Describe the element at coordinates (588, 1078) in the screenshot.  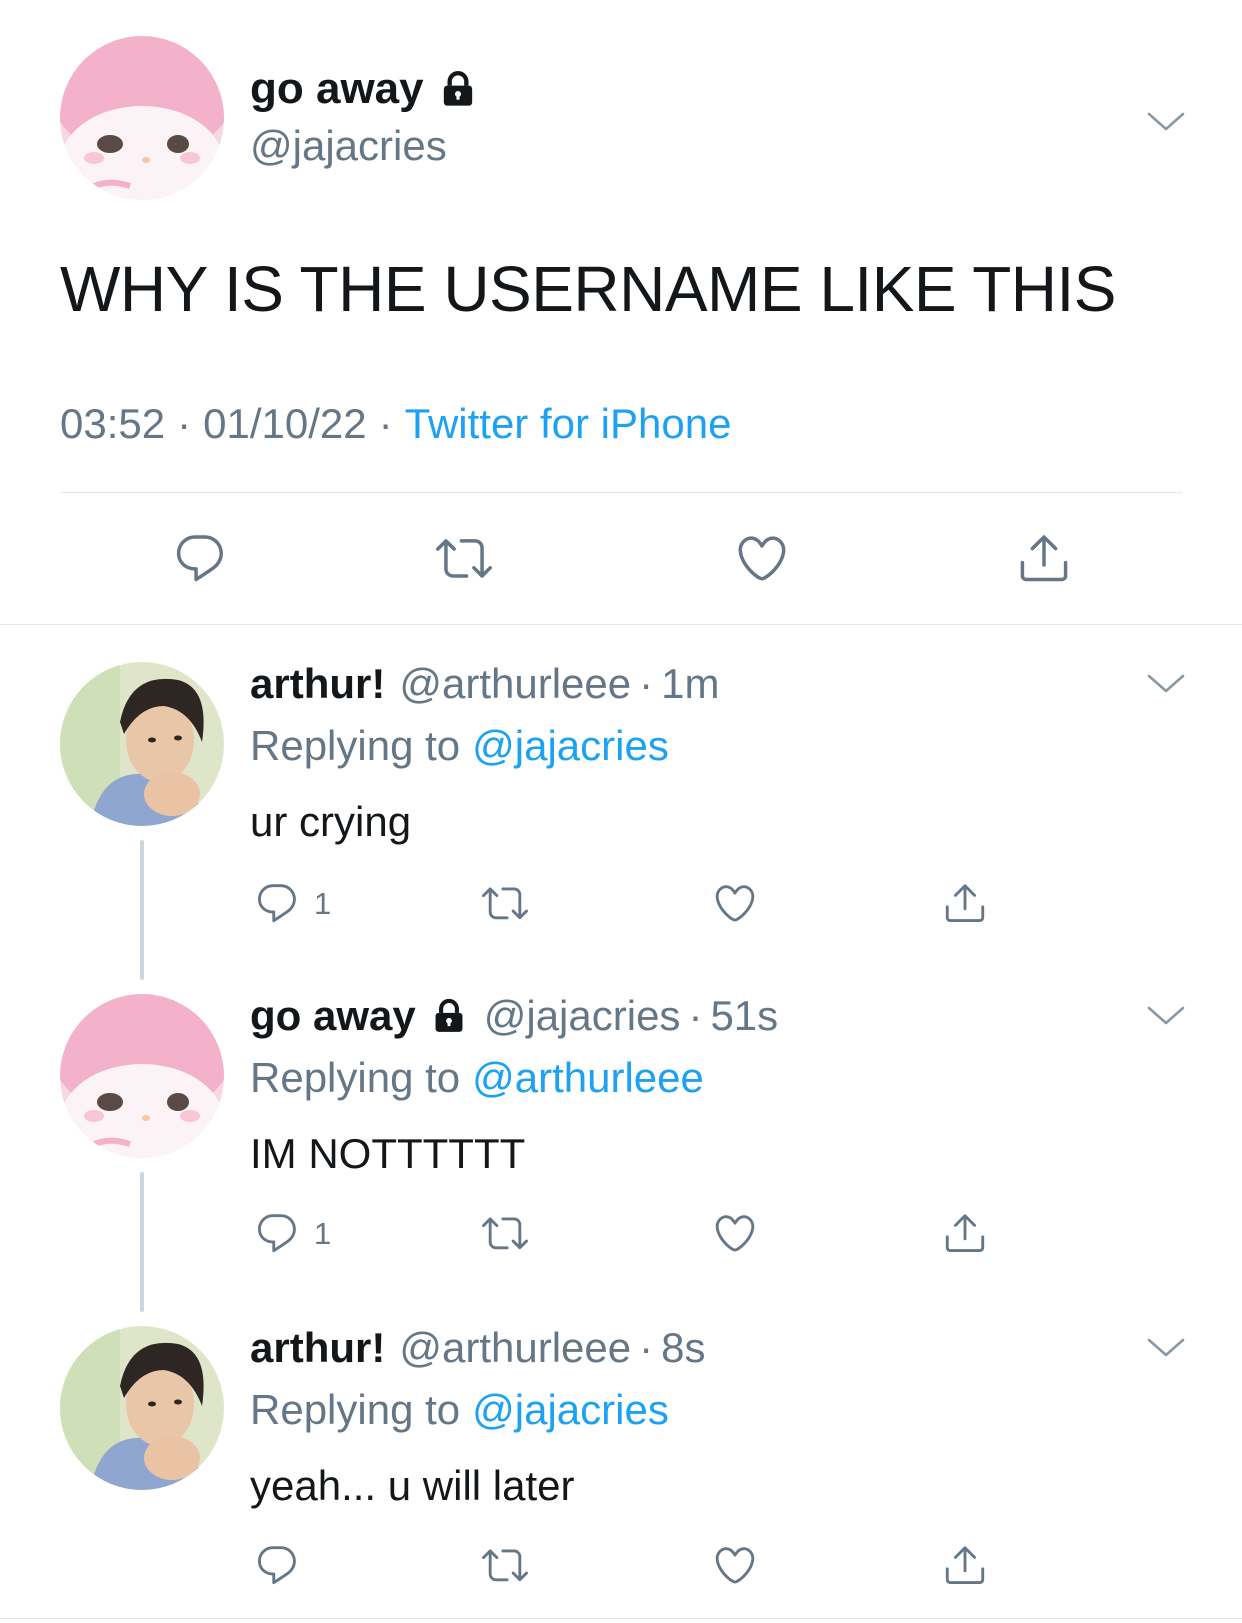
I see `replying-to-link: @arthurleee` at that location.